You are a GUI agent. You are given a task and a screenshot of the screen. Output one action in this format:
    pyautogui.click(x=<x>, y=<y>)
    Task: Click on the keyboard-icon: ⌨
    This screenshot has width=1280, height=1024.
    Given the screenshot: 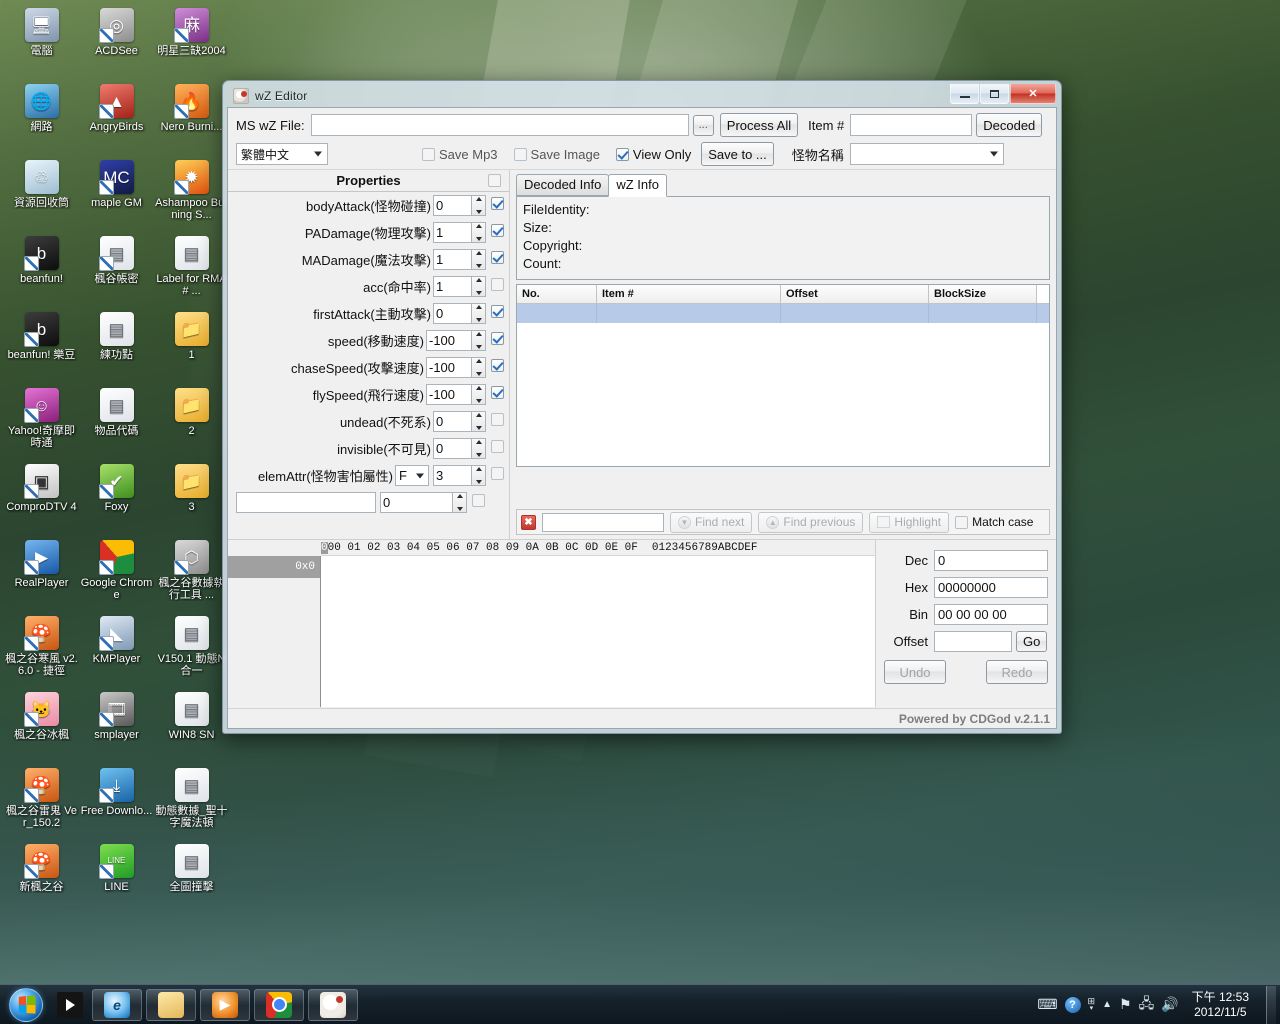 What is the action you would take?
    pyautogui.click(x=1047, y=1004)
    